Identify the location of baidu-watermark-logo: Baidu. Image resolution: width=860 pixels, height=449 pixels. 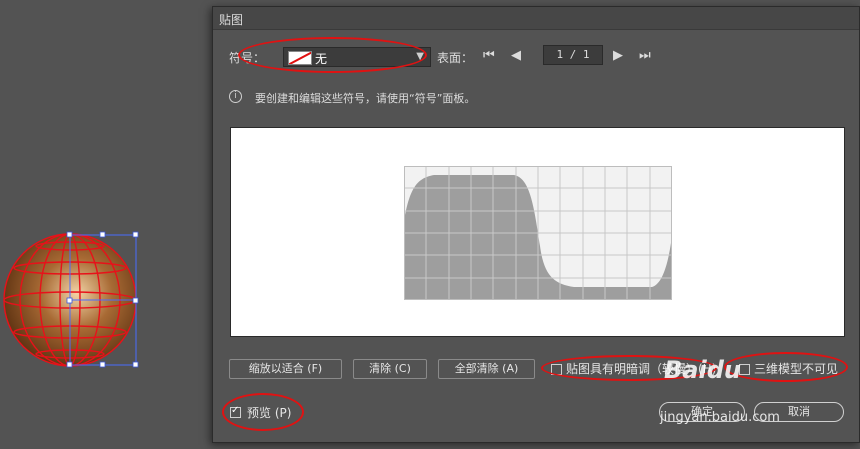
(702, 370).